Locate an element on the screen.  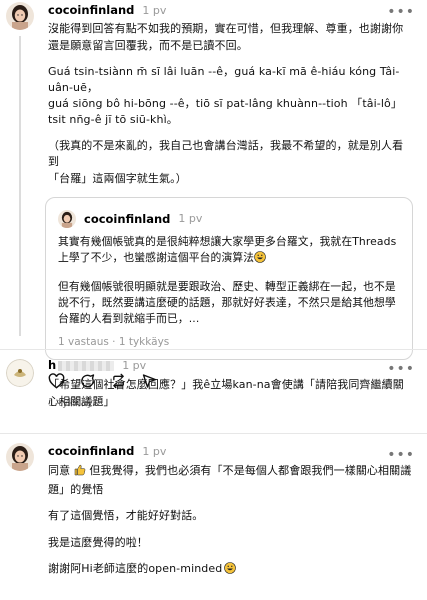
quoted-post-header: cocoinfinland 1 pv is located at coordinates (229, 219).